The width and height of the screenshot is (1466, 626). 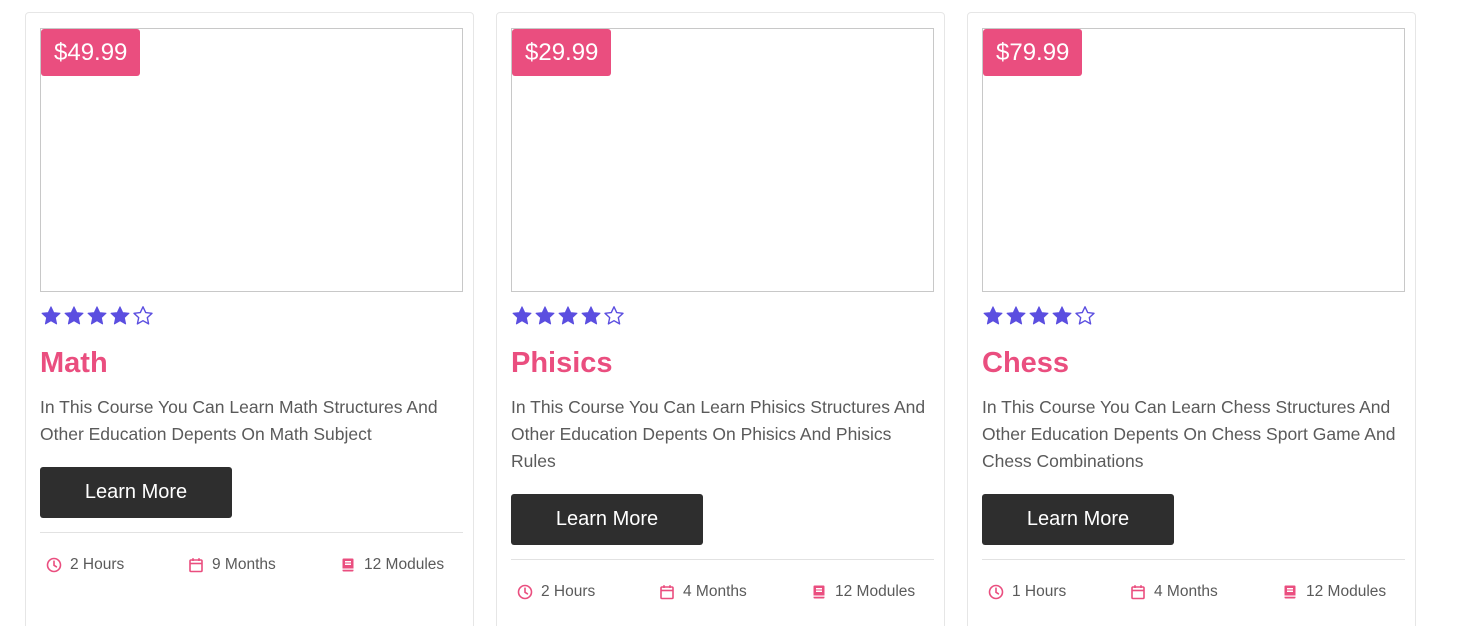 What do you see at coordinates (562, 52) in the screenshot?
I see `price-badge: $29.99` at bounding box center [562, 52].